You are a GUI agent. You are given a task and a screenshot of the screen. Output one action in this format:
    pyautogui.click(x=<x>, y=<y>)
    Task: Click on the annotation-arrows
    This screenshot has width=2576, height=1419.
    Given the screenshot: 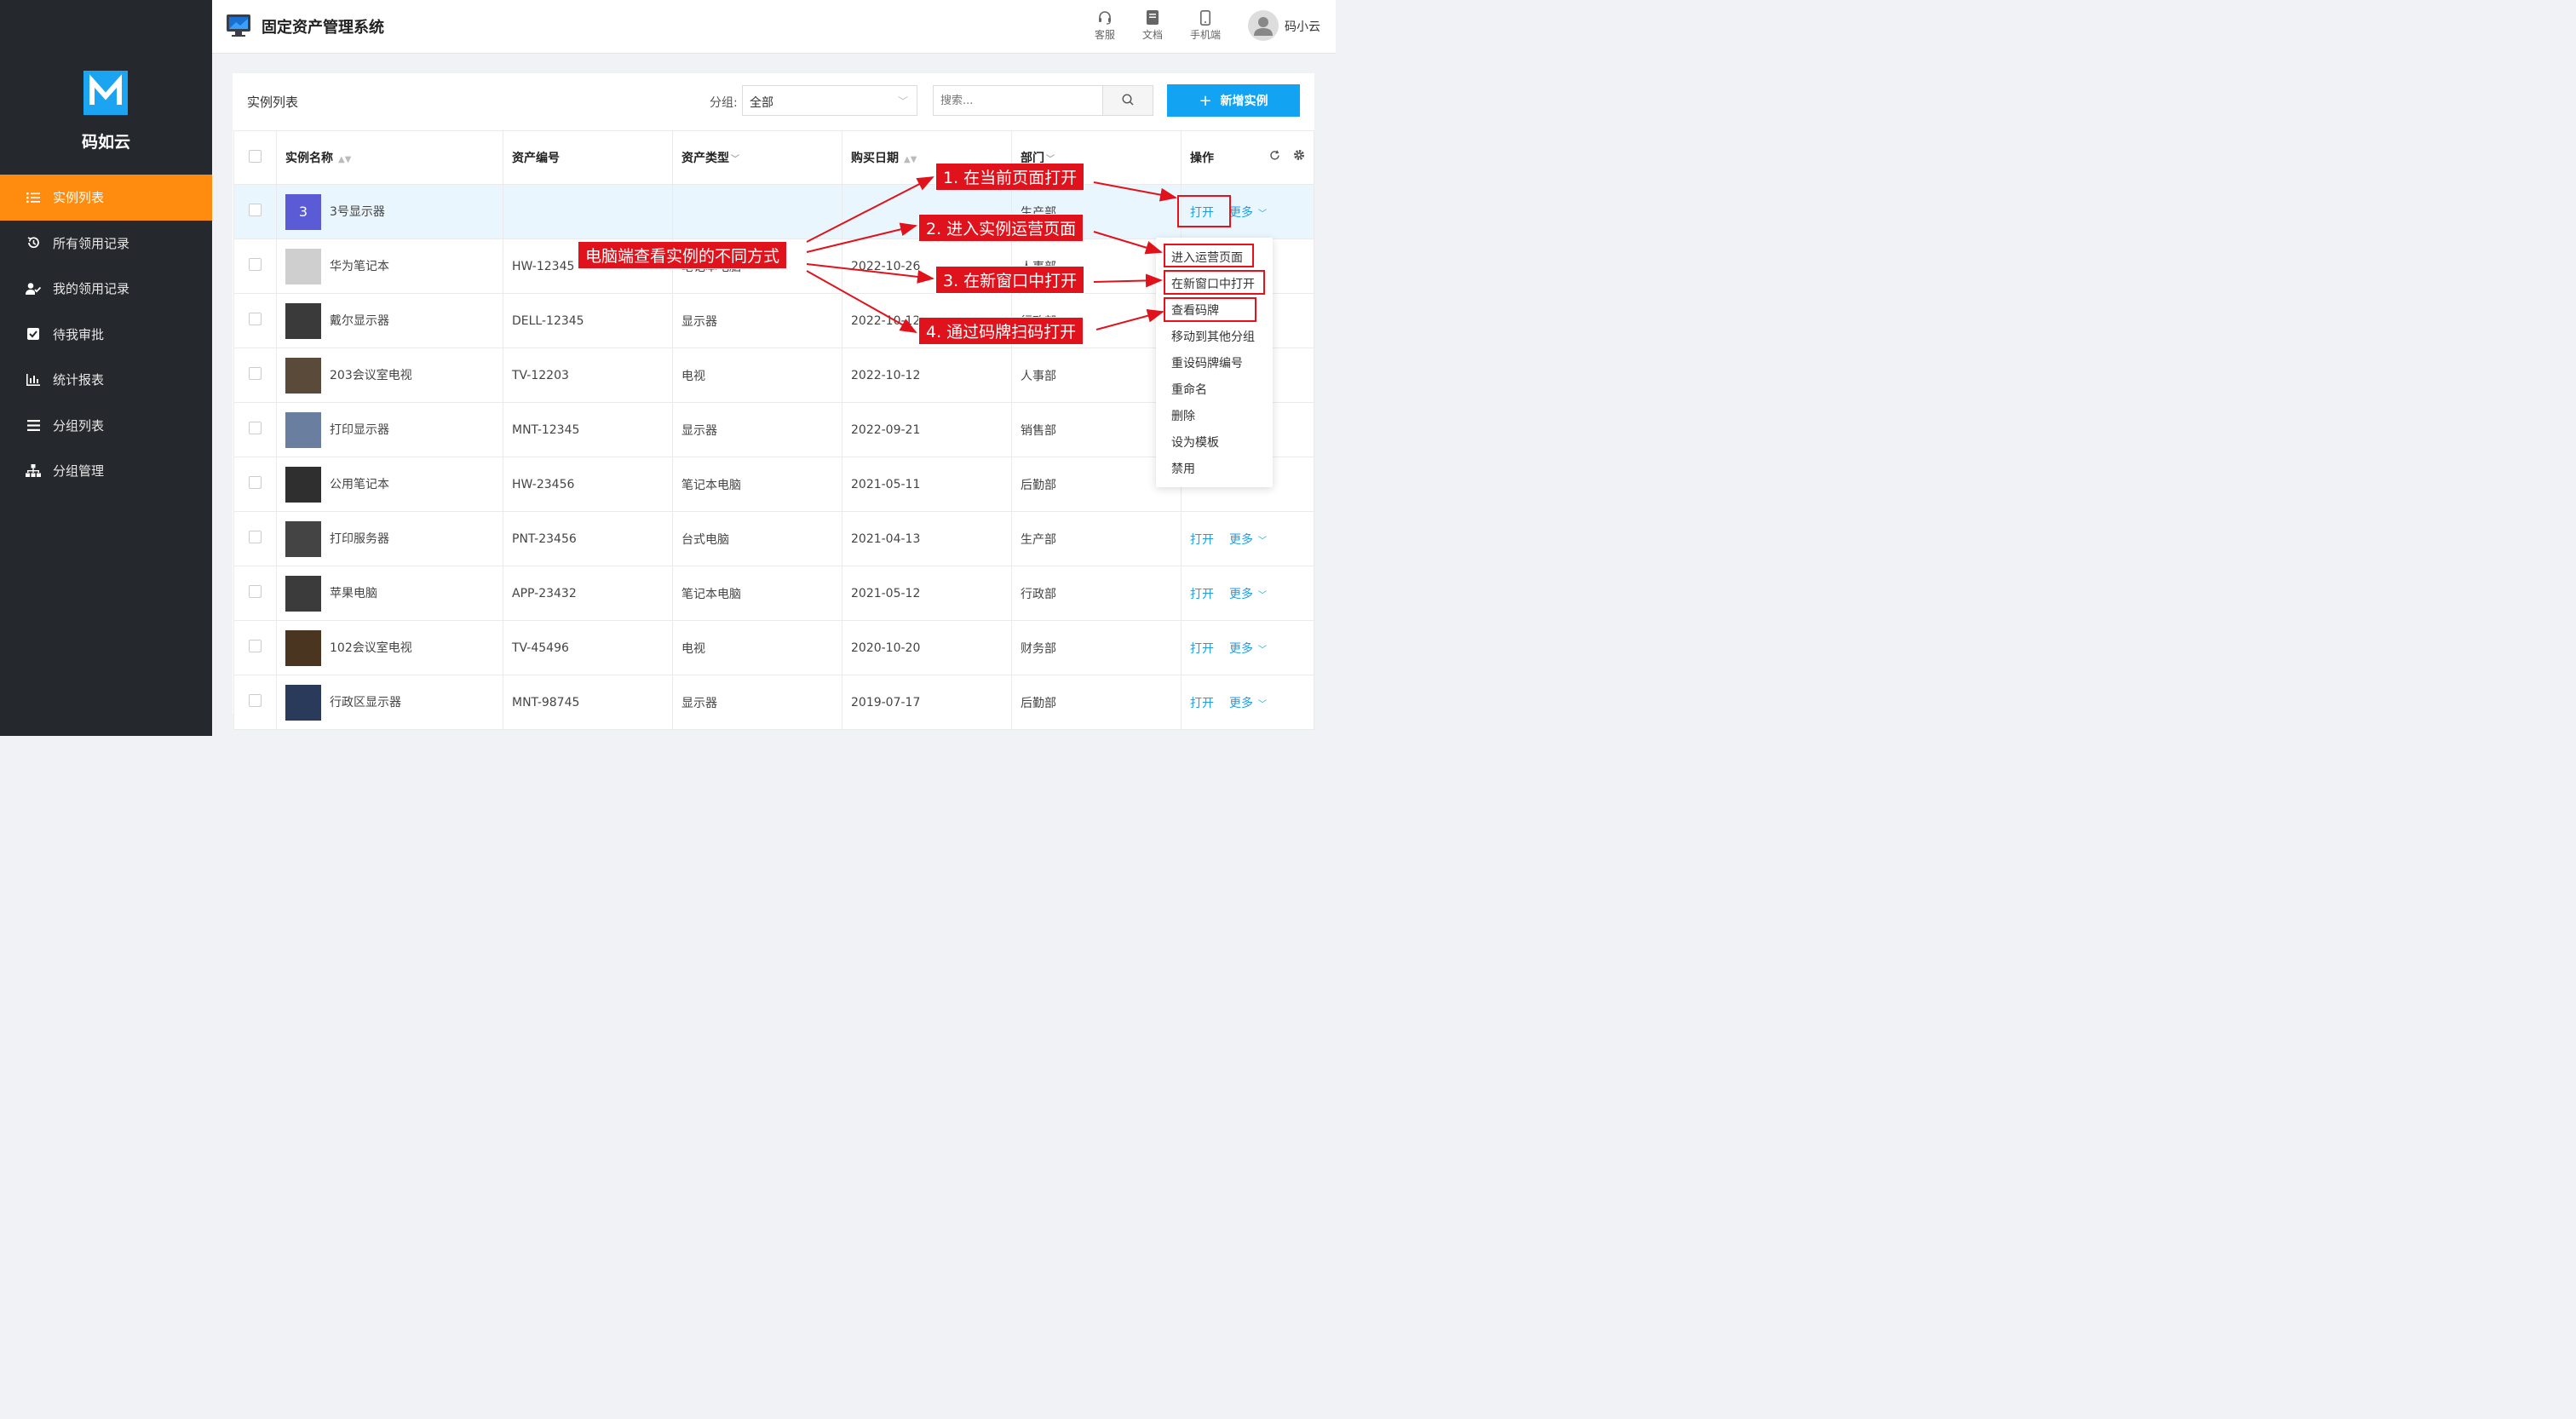 What is the action you would take?
    pyautogui.click(x=992, y=255)
    